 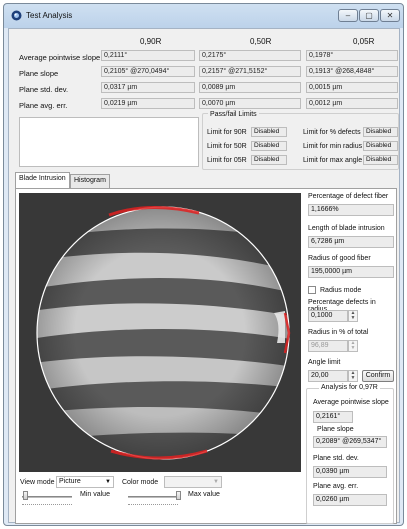 I want to click on window-title: Test Analysis, so click(x=49, y=15).